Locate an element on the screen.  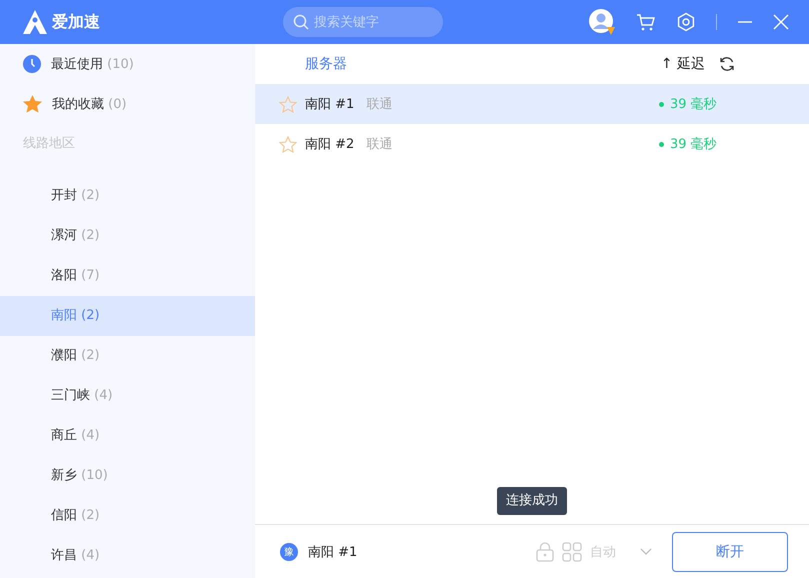
region-item: 漯河 (2) is located at coordinates (127, 236).